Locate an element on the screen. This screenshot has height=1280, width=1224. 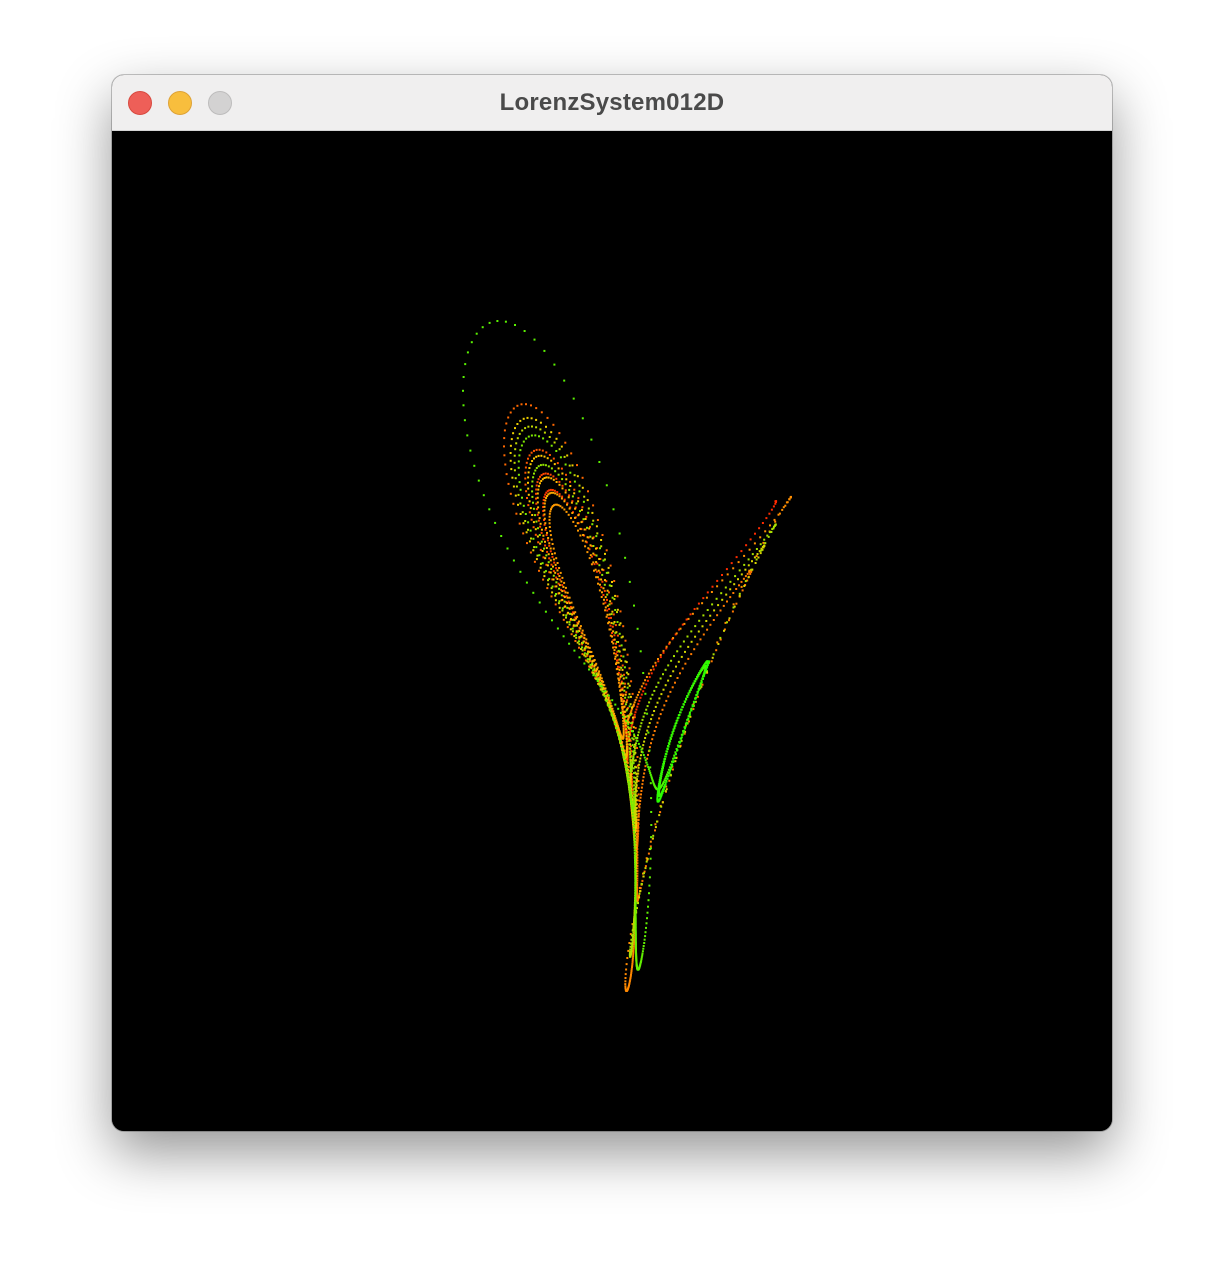
title-bar: LorenzSystem012D is located at coordinates (612, 103).